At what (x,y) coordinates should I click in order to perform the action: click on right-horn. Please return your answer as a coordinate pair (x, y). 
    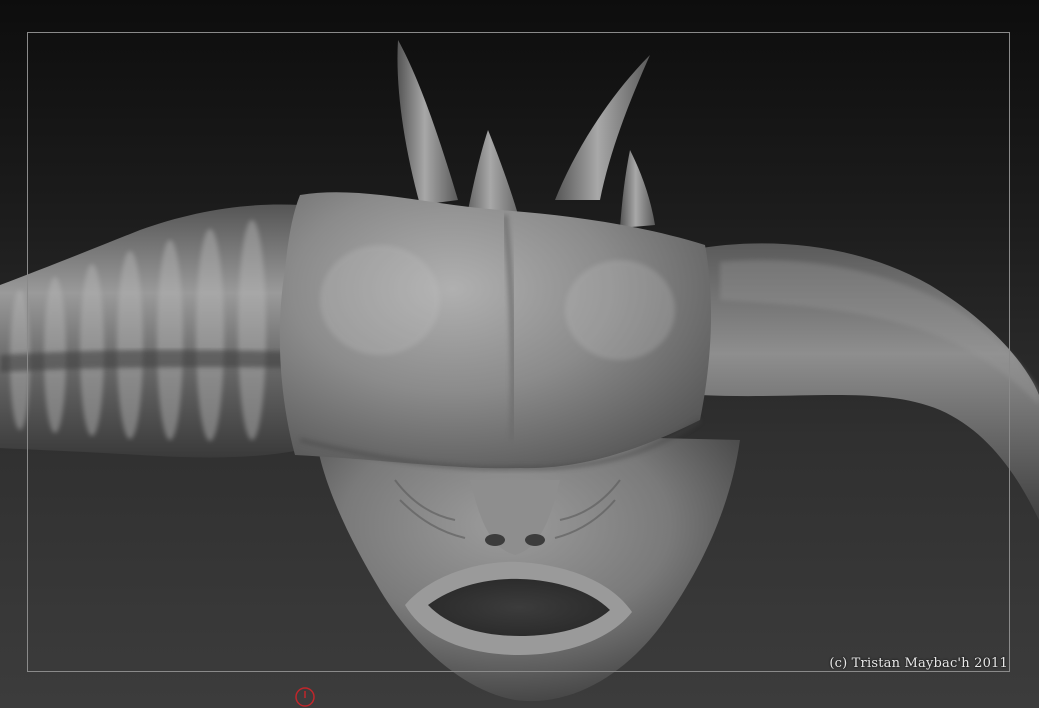
    Looking at the image, I should click on (864, 381).